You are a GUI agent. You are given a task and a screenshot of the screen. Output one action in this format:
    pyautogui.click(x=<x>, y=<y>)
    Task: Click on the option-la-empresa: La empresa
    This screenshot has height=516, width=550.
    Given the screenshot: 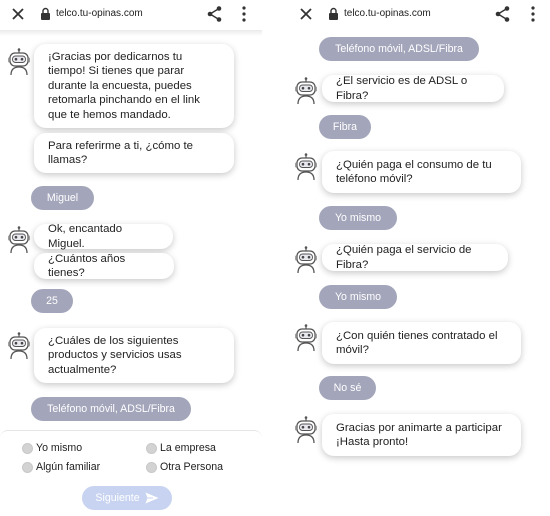 What is the action you would take?
    pyautogui.click(x=181, y=448)
    